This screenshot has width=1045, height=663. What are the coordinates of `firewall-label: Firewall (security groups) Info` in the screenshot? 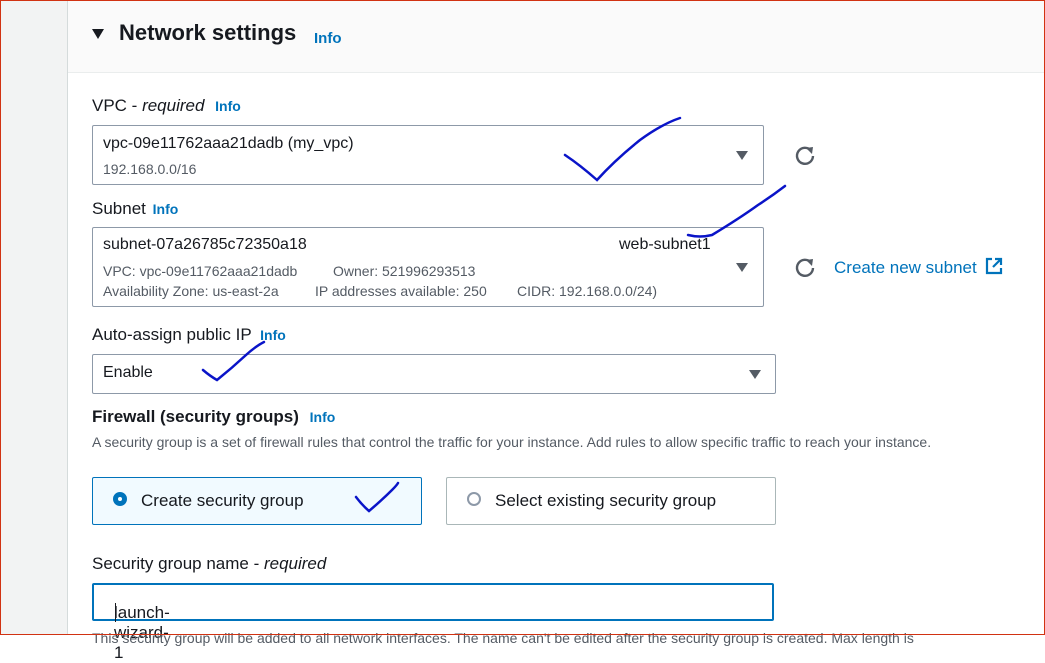 It's located at (213, 417).